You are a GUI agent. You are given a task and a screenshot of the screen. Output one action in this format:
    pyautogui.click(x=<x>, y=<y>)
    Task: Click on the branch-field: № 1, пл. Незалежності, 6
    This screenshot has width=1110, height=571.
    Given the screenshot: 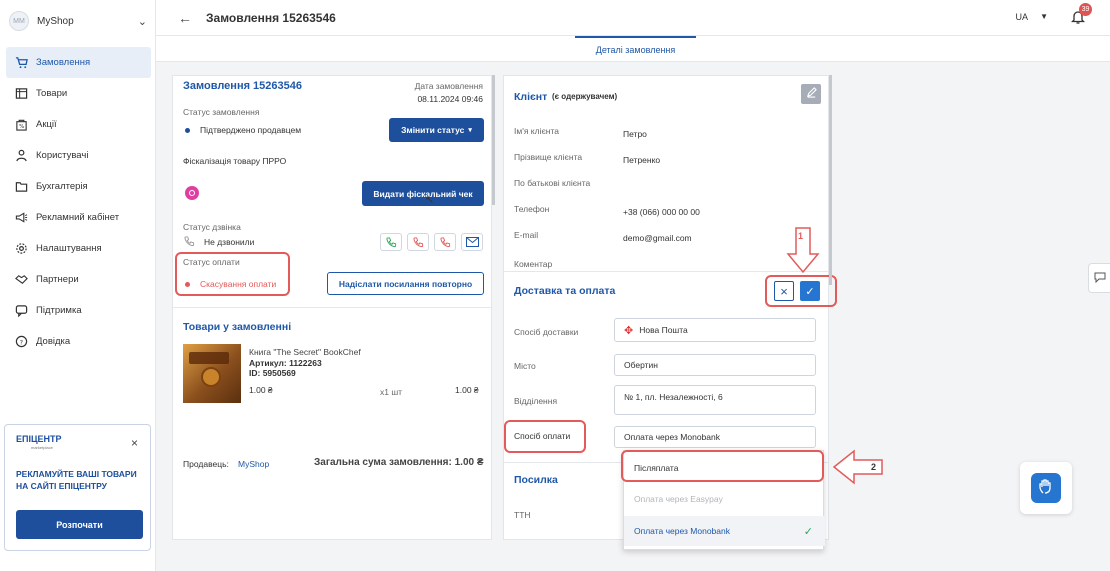 What is the action you would take?
    pyautogui.click(x=715, y=400)
    